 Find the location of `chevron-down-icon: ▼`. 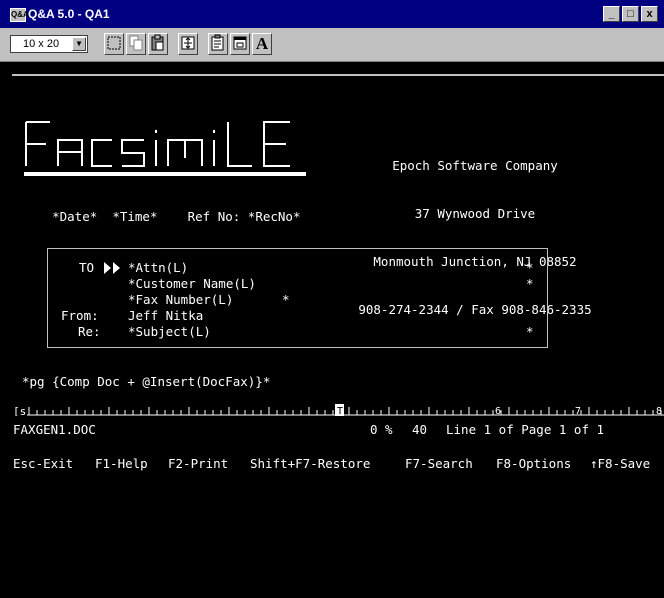

chevron-down-icon: ▼ is located at coordinates (79, 44).